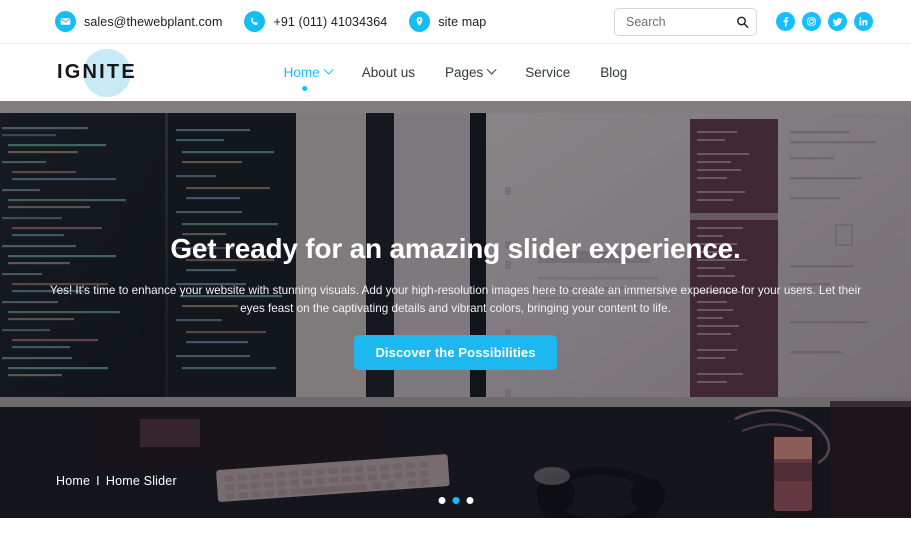  Describe the element at coordinates (685, 21) in the screenshot. I see `search-box` at that location.